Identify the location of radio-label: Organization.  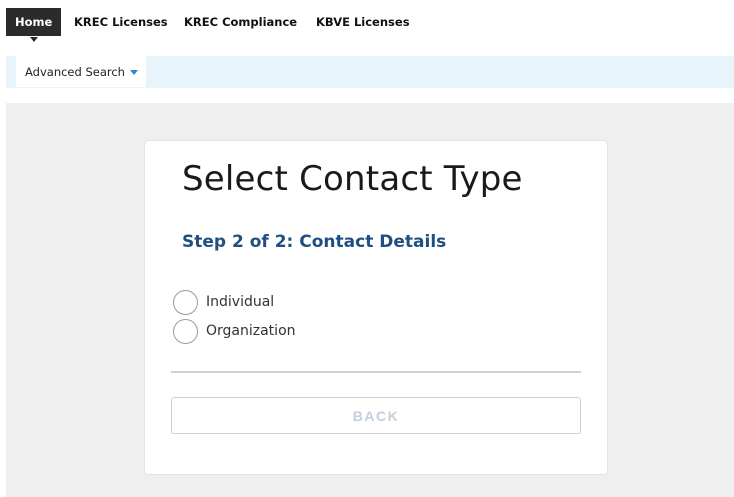
(251, 331).